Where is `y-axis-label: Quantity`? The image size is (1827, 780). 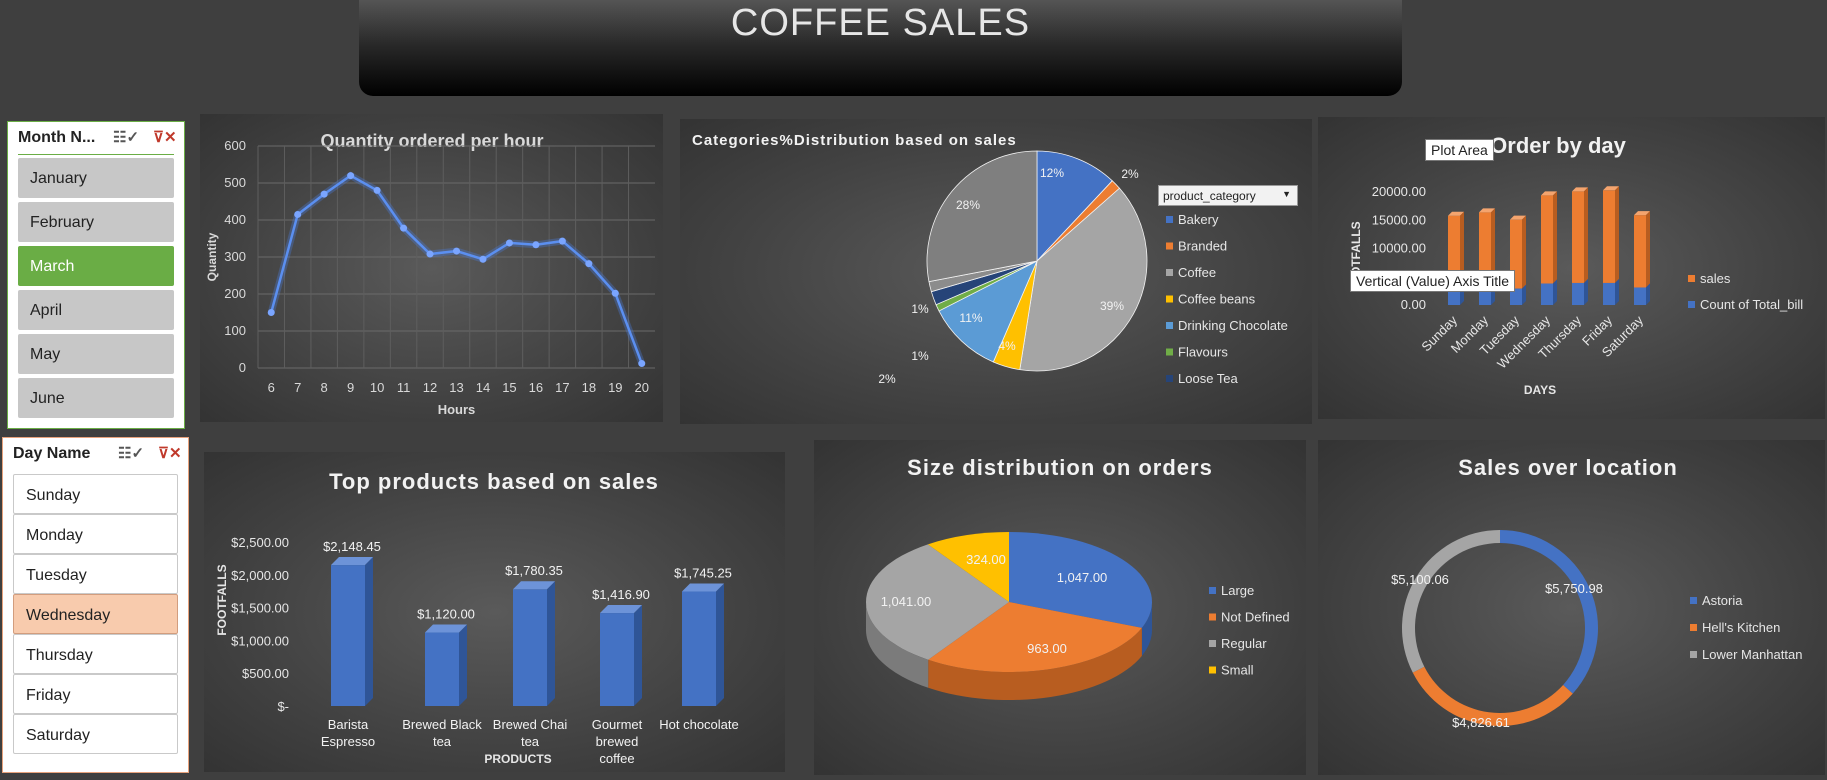
y-axis-label: Quantity is located at coordinates (212, 256).